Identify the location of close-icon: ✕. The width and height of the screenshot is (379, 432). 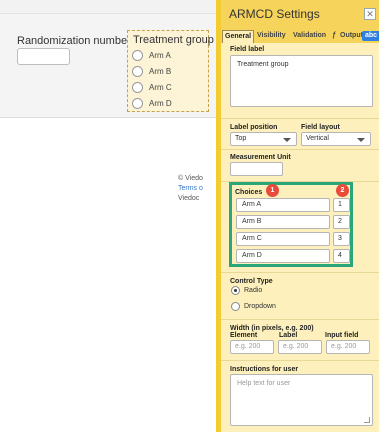
(370, 14).